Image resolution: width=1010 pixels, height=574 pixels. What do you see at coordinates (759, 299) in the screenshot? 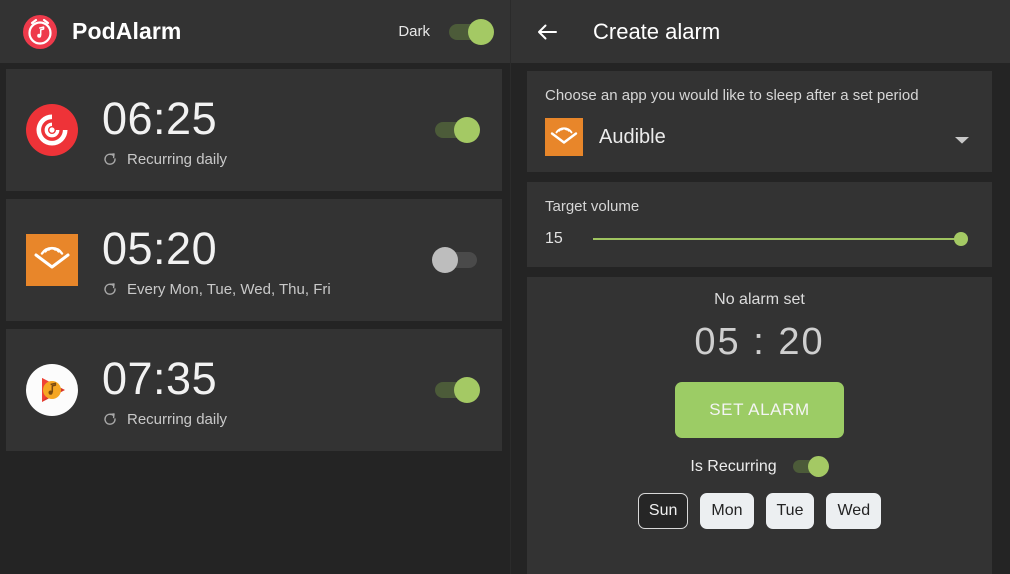
I see `alarm-status-text: No alarm set` at bounding box center [759, 299].